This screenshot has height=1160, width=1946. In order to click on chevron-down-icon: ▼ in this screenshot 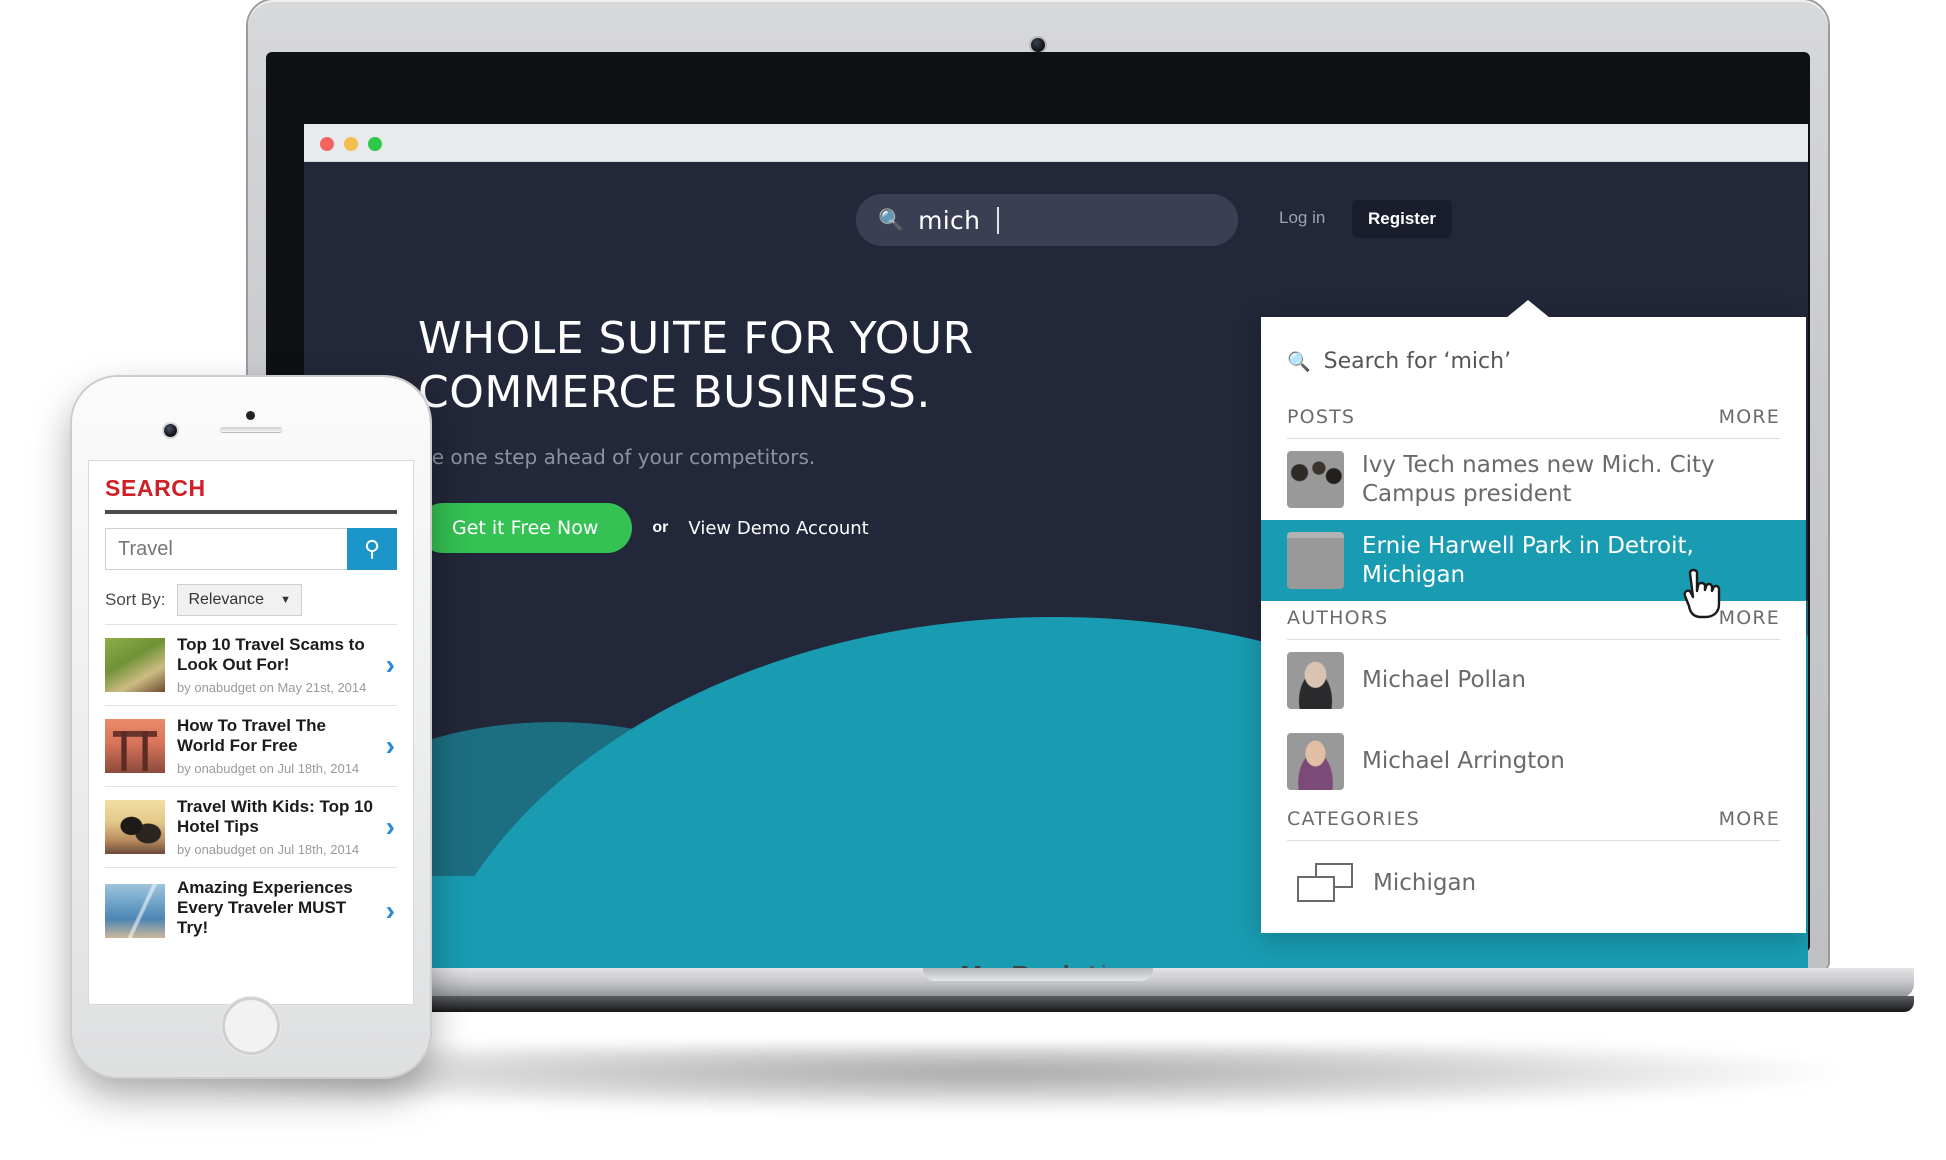, I will do `click(285, 600)`.